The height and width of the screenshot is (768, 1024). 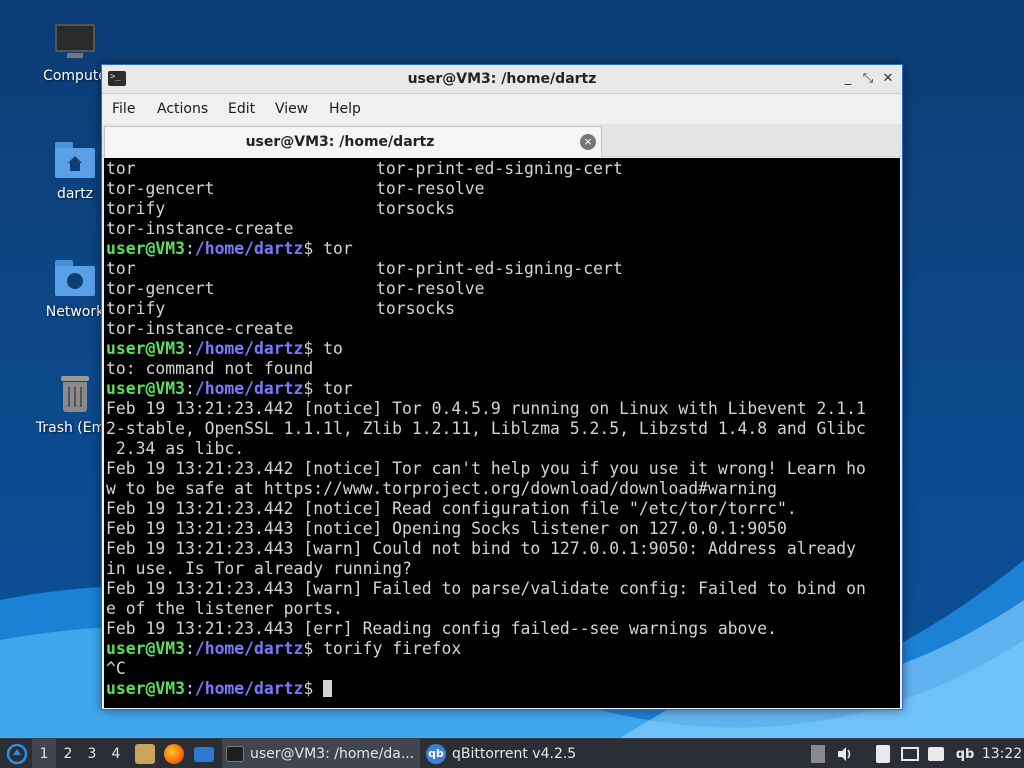 I want to click on menu-file: File, so click(x=123, y=109).